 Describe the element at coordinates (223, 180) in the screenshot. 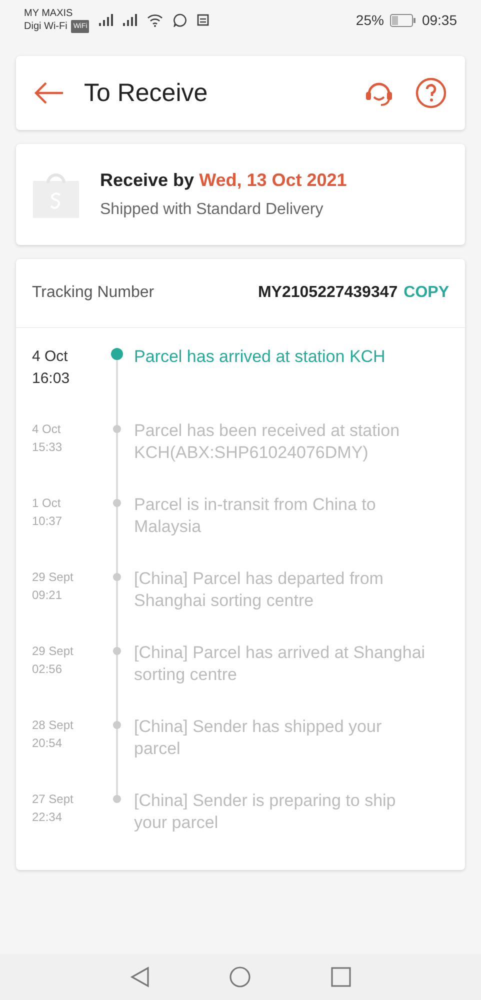

I see `receive-by-text: Receive by Wed, 13 Oct 2021` at that location.